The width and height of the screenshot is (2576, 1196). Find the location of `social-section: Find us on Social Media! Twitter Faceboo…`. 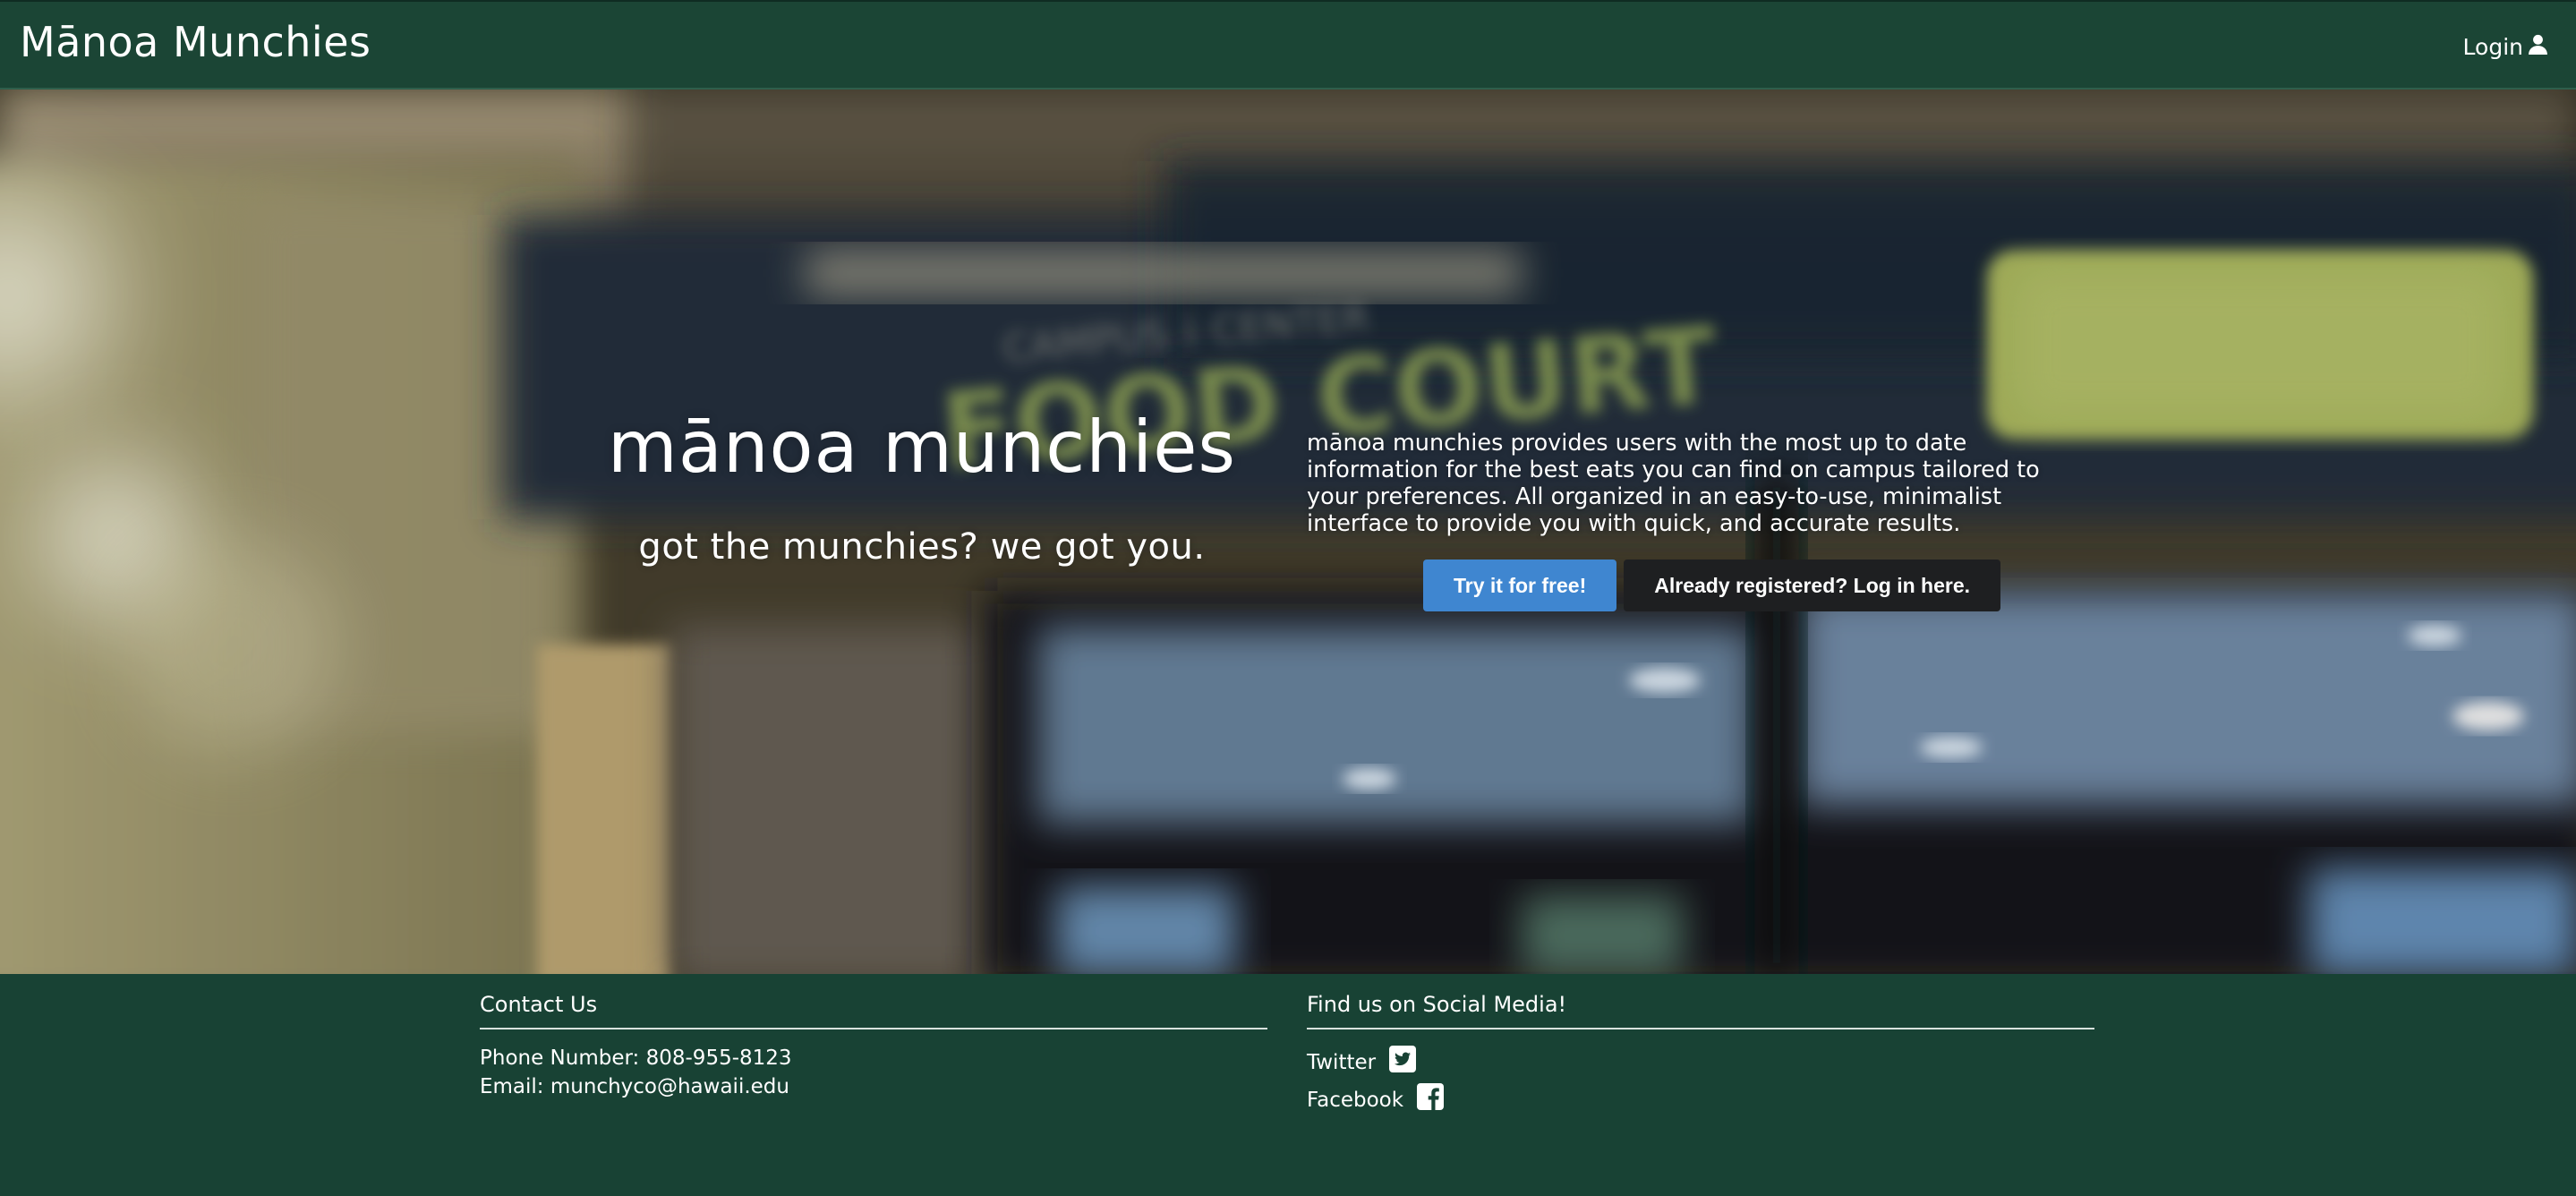

social-section: Find us on Social Media! Twitter Faceboo… is located at coordinates (1700, 1055).